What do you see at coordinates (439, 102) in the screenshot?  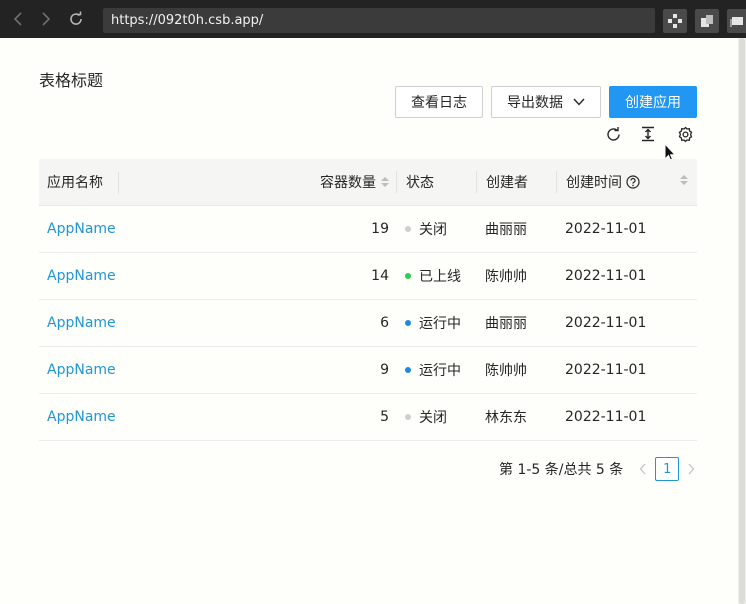 I see `view-log-button: 查看日志` at bounding box center [439, 102].